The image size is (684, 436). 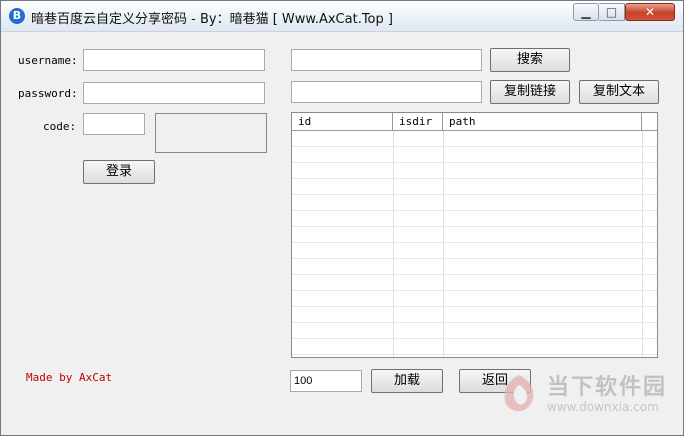 I want to click on search-input, so click(x=386, y=60).